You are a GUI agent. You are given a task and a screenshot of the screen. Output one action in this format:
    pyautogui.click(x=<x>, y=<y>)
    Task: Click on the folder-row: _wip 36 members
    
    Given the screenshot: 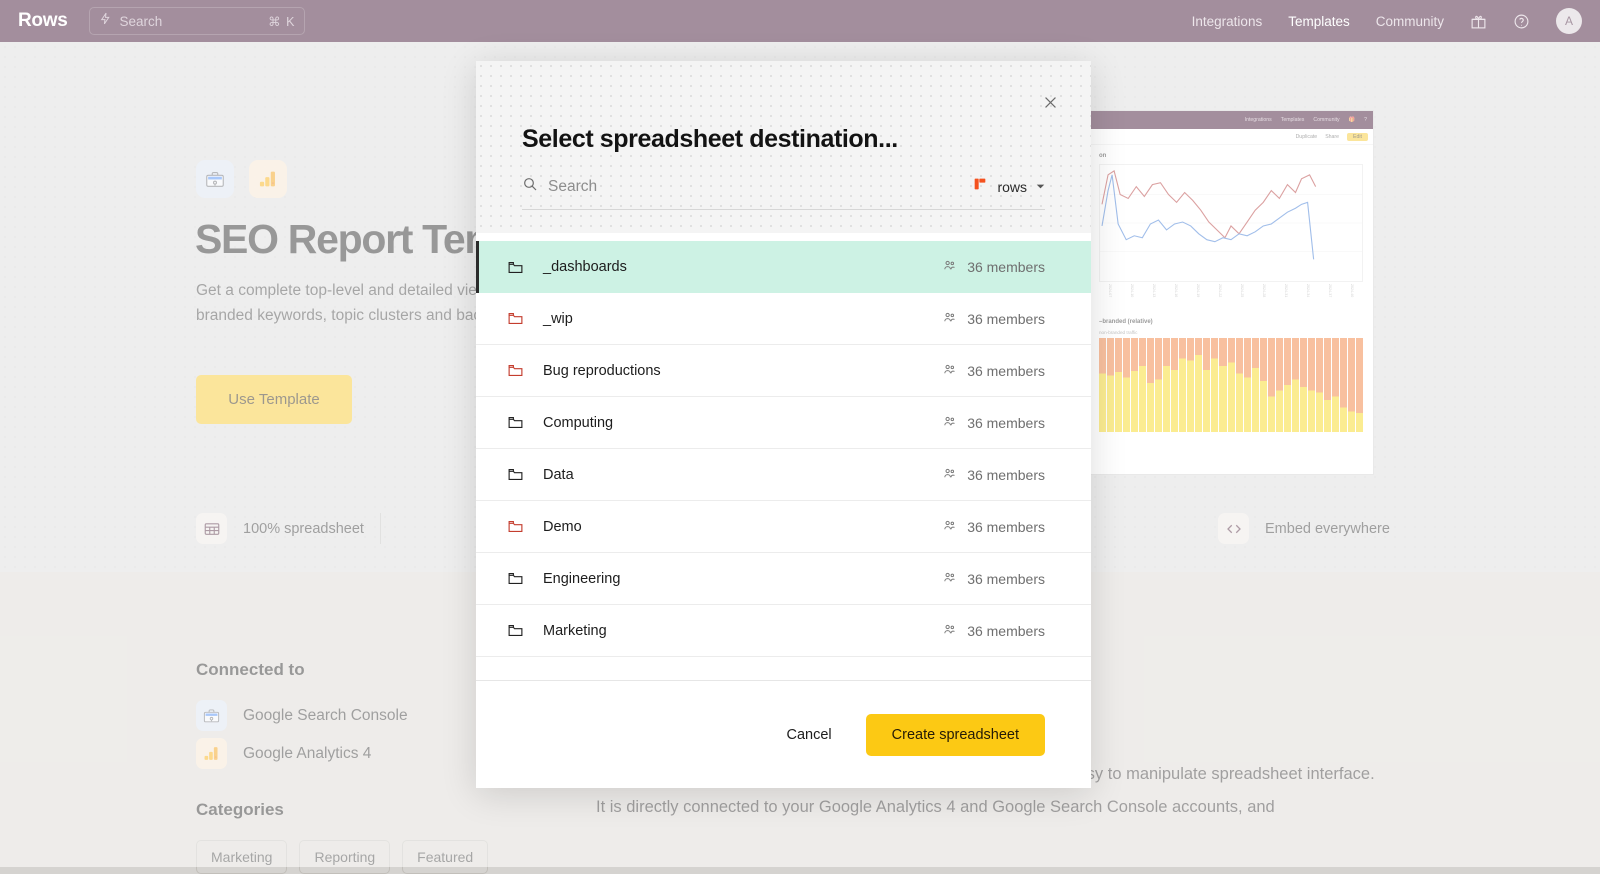 What is the action you would take?
    pyautogui.click(x=783, y=319)
    